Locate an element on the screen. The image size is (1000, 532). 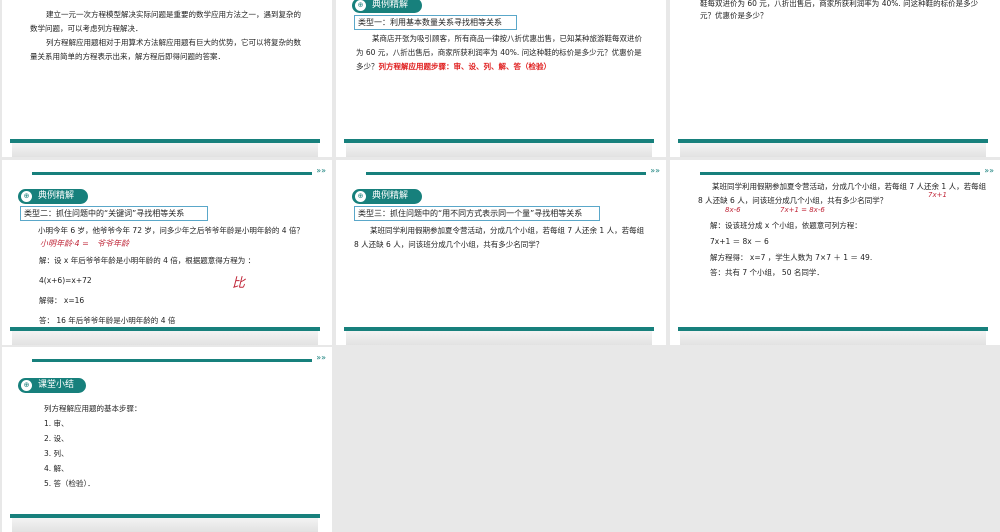
summary-step: 5. 答（检验）． is located at coordinates (69, 483).